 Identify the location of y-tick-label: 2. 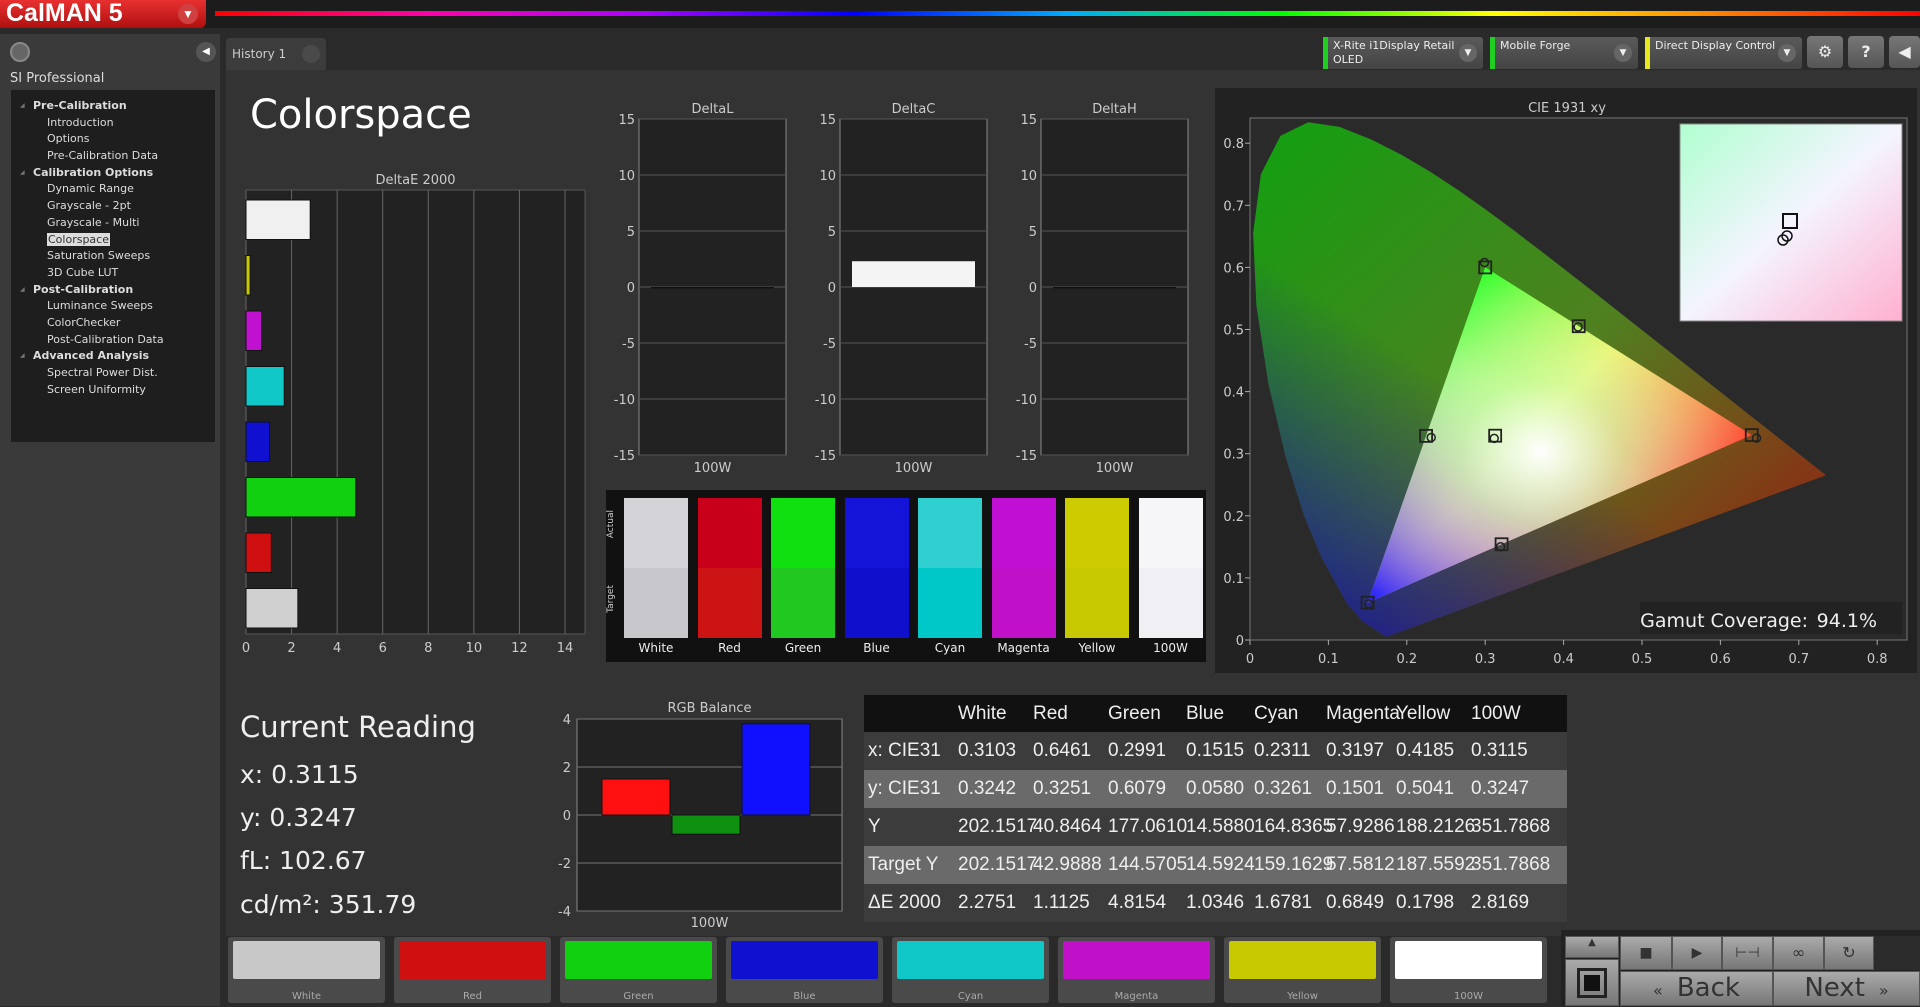
(567, 768).